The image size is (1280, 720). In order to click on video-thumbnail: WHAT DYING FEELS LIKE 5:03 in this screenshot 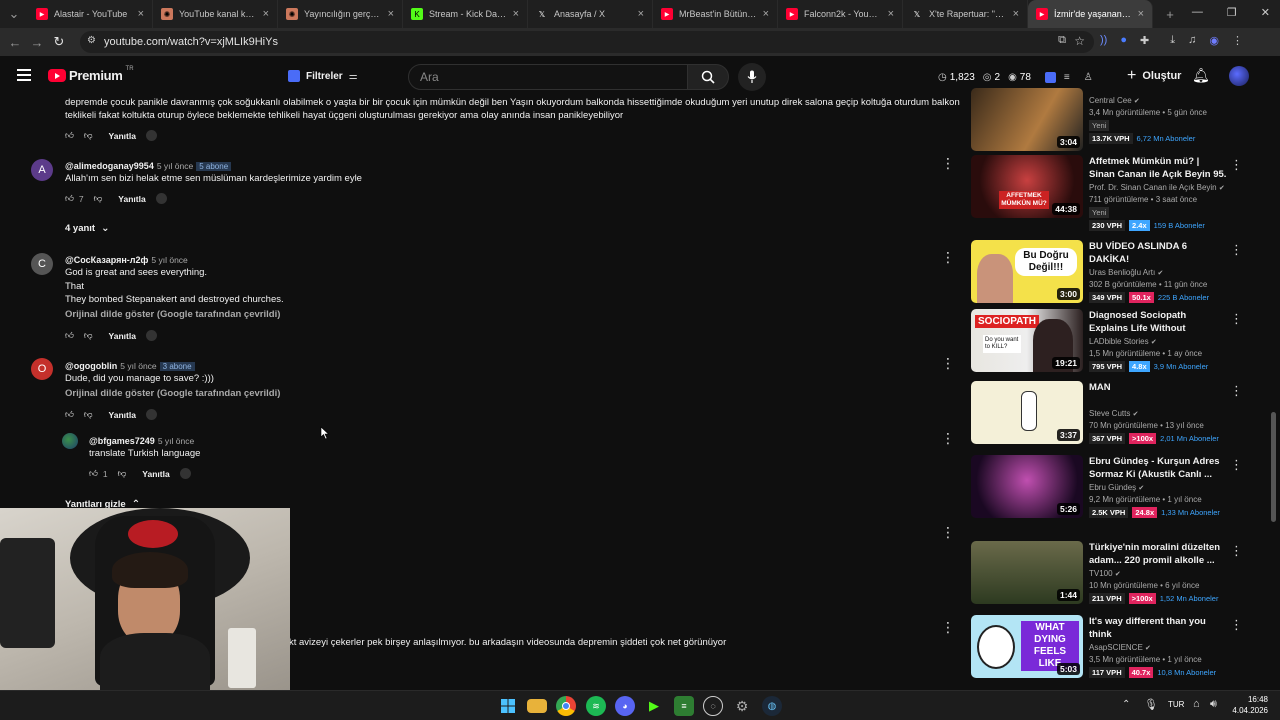, I will do `click(1027, 646)`.